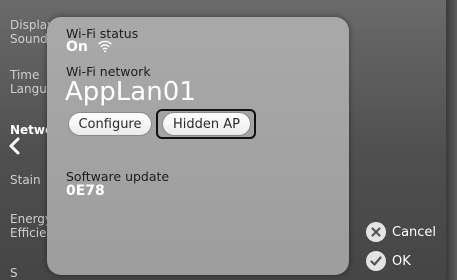  Describe the element at coordinates (118, 176) in the screenshot. I see `software-update-label: Software update` at that location.